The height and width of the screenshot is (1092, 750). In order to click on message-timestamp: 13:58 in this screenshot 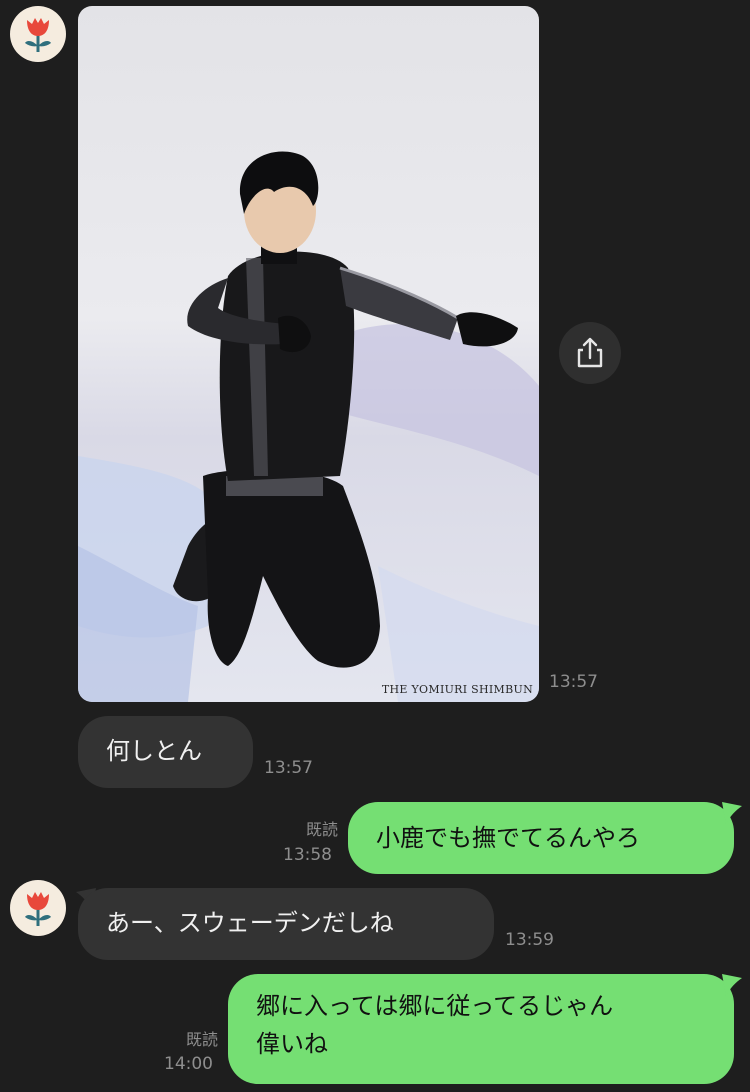, I will do `click(307, 855)`.